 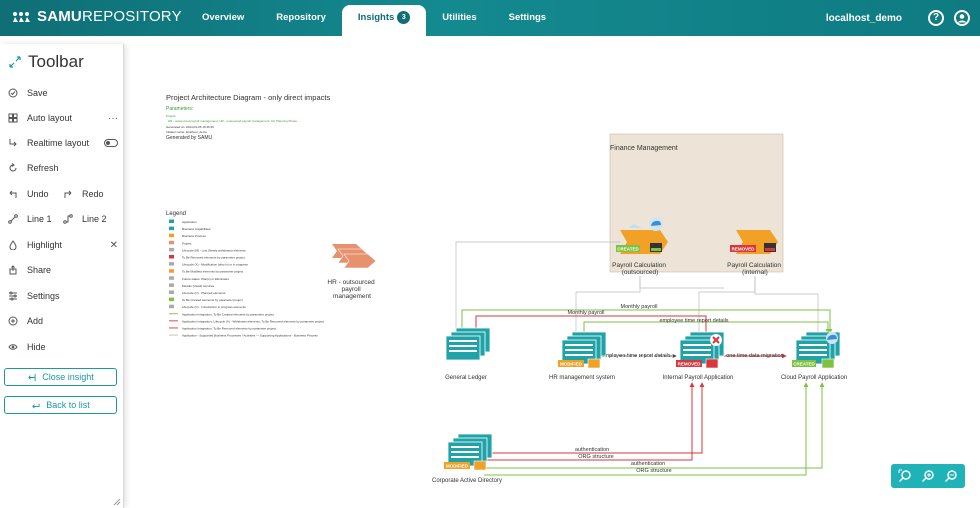 I want to click on hide-button: Hide, so click(x=63, y=347).